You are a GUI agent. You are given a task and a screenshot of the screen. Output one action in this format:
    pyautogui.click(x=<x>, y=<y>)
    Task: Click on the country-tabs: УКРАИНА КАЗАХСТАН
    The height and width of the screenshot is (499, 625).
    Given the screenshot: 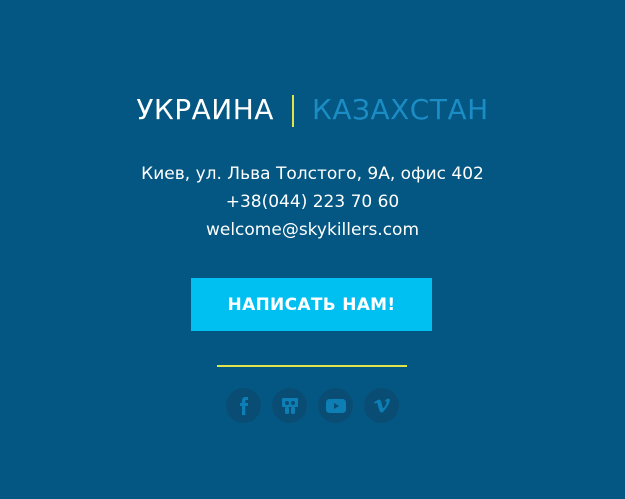 What is the action you would take?
    pyautogui.click(x=312, y=110)
    